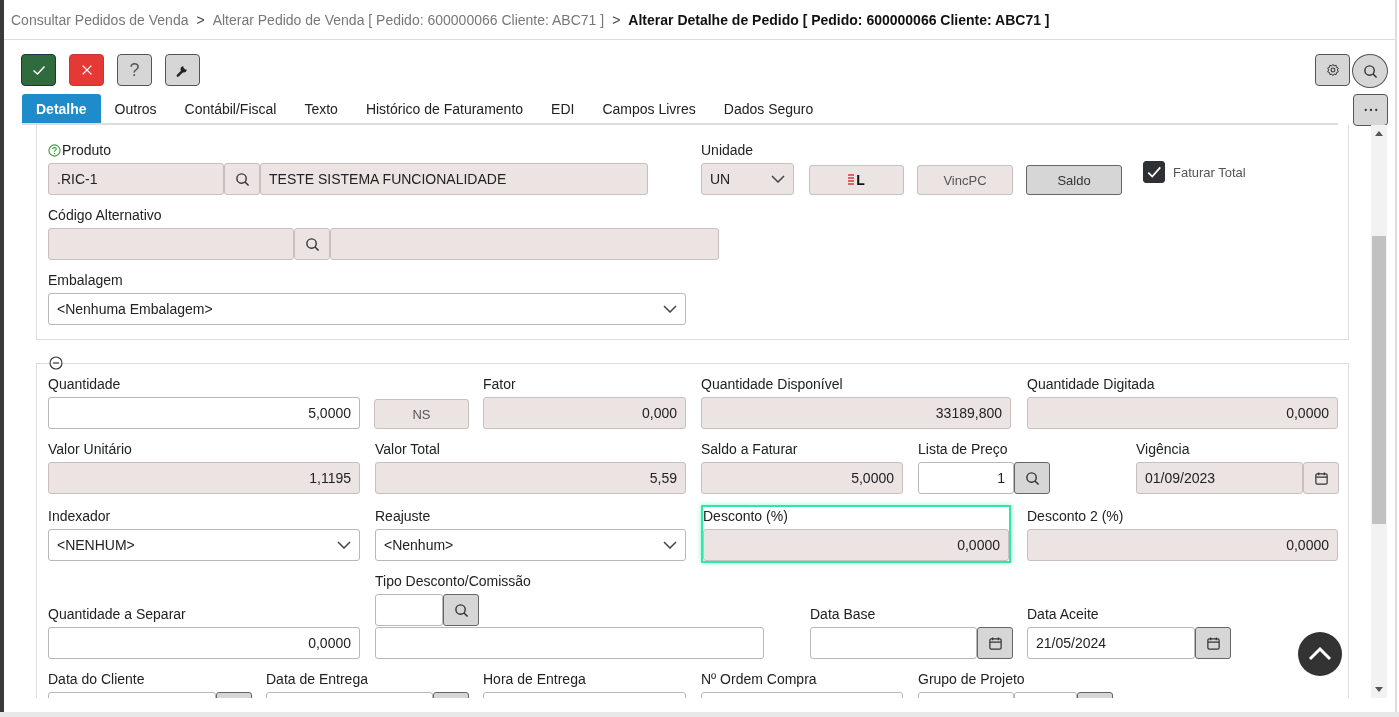 The height and width of the screenshot is (717, 1399). What do you see at coordinates (90, 449) in the screenshot?
I see `field-label: Valor Unitário` at bounding box center [90, 449].